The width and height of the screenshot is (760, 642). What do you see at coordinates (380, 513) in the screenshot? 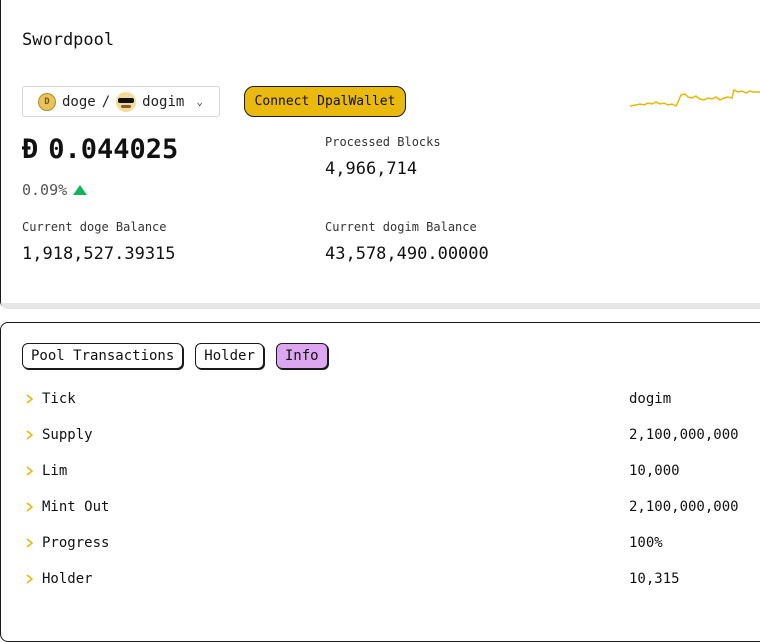
I see `info-row-mint-out: Mint Out 2,100,000,000` at bounding box center [380, 513].